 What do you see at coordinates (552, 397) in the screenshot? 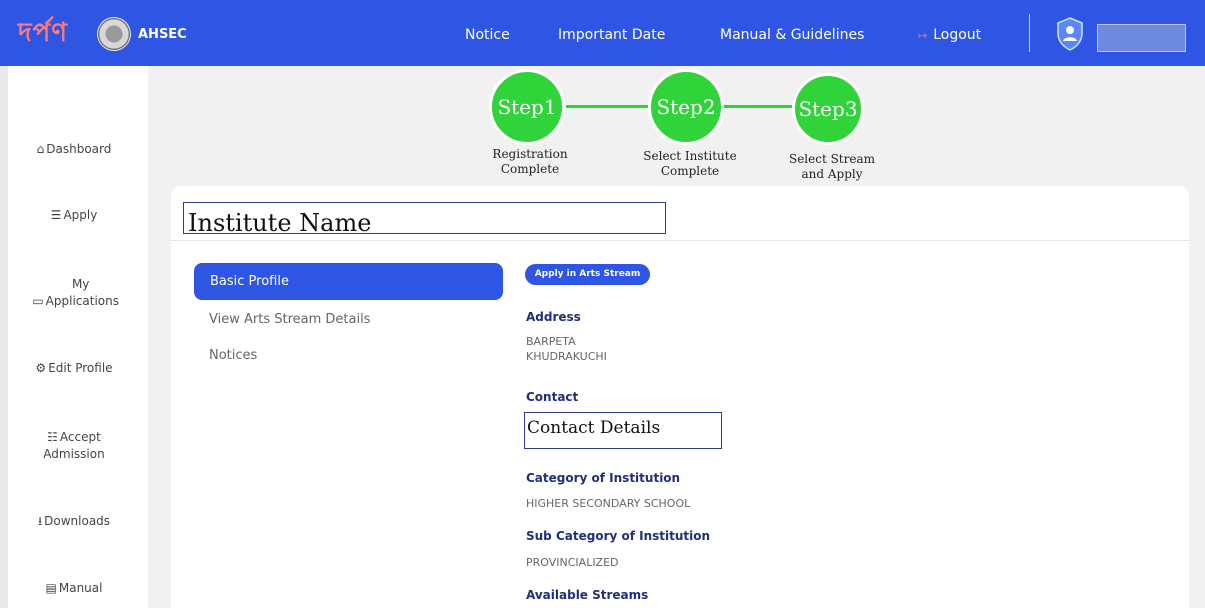
I see `contact-label: Contact` at bounding box center [552, 397].